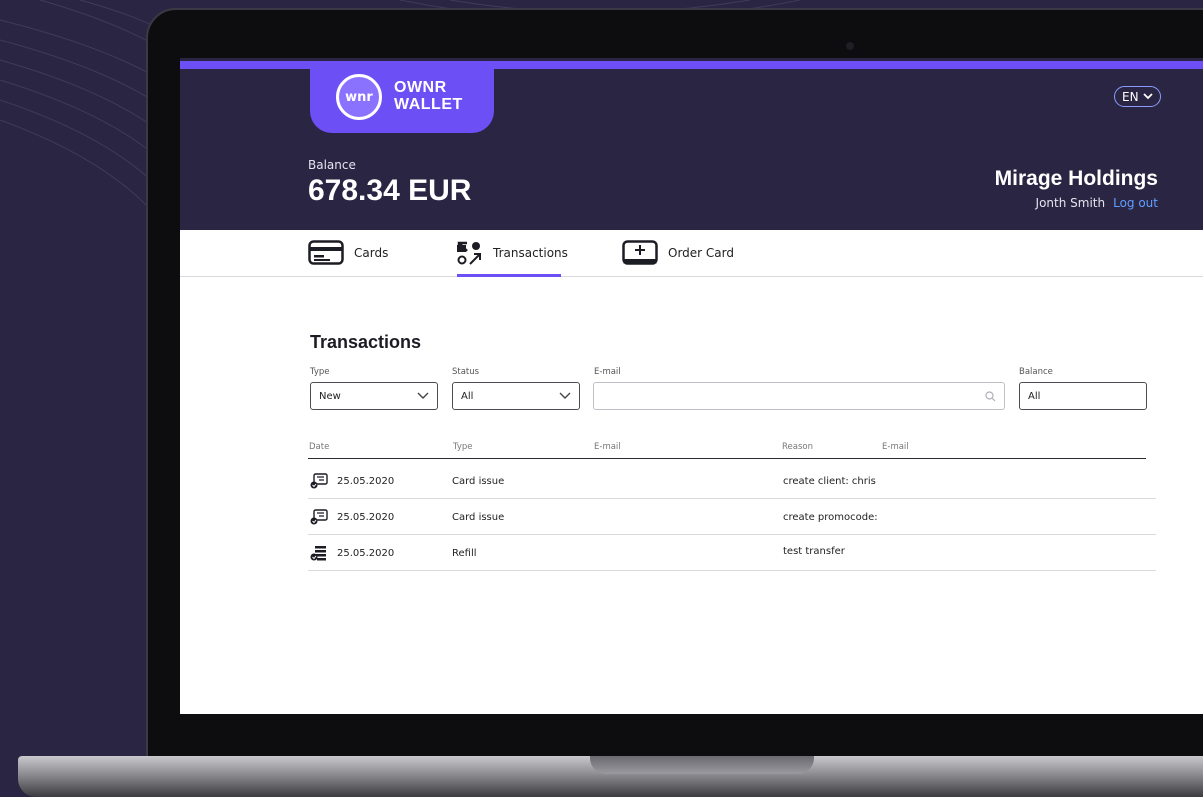  Describe the element at coordinates (330, 396) in the screenshot. I see `filter-type-value: New` at that location.